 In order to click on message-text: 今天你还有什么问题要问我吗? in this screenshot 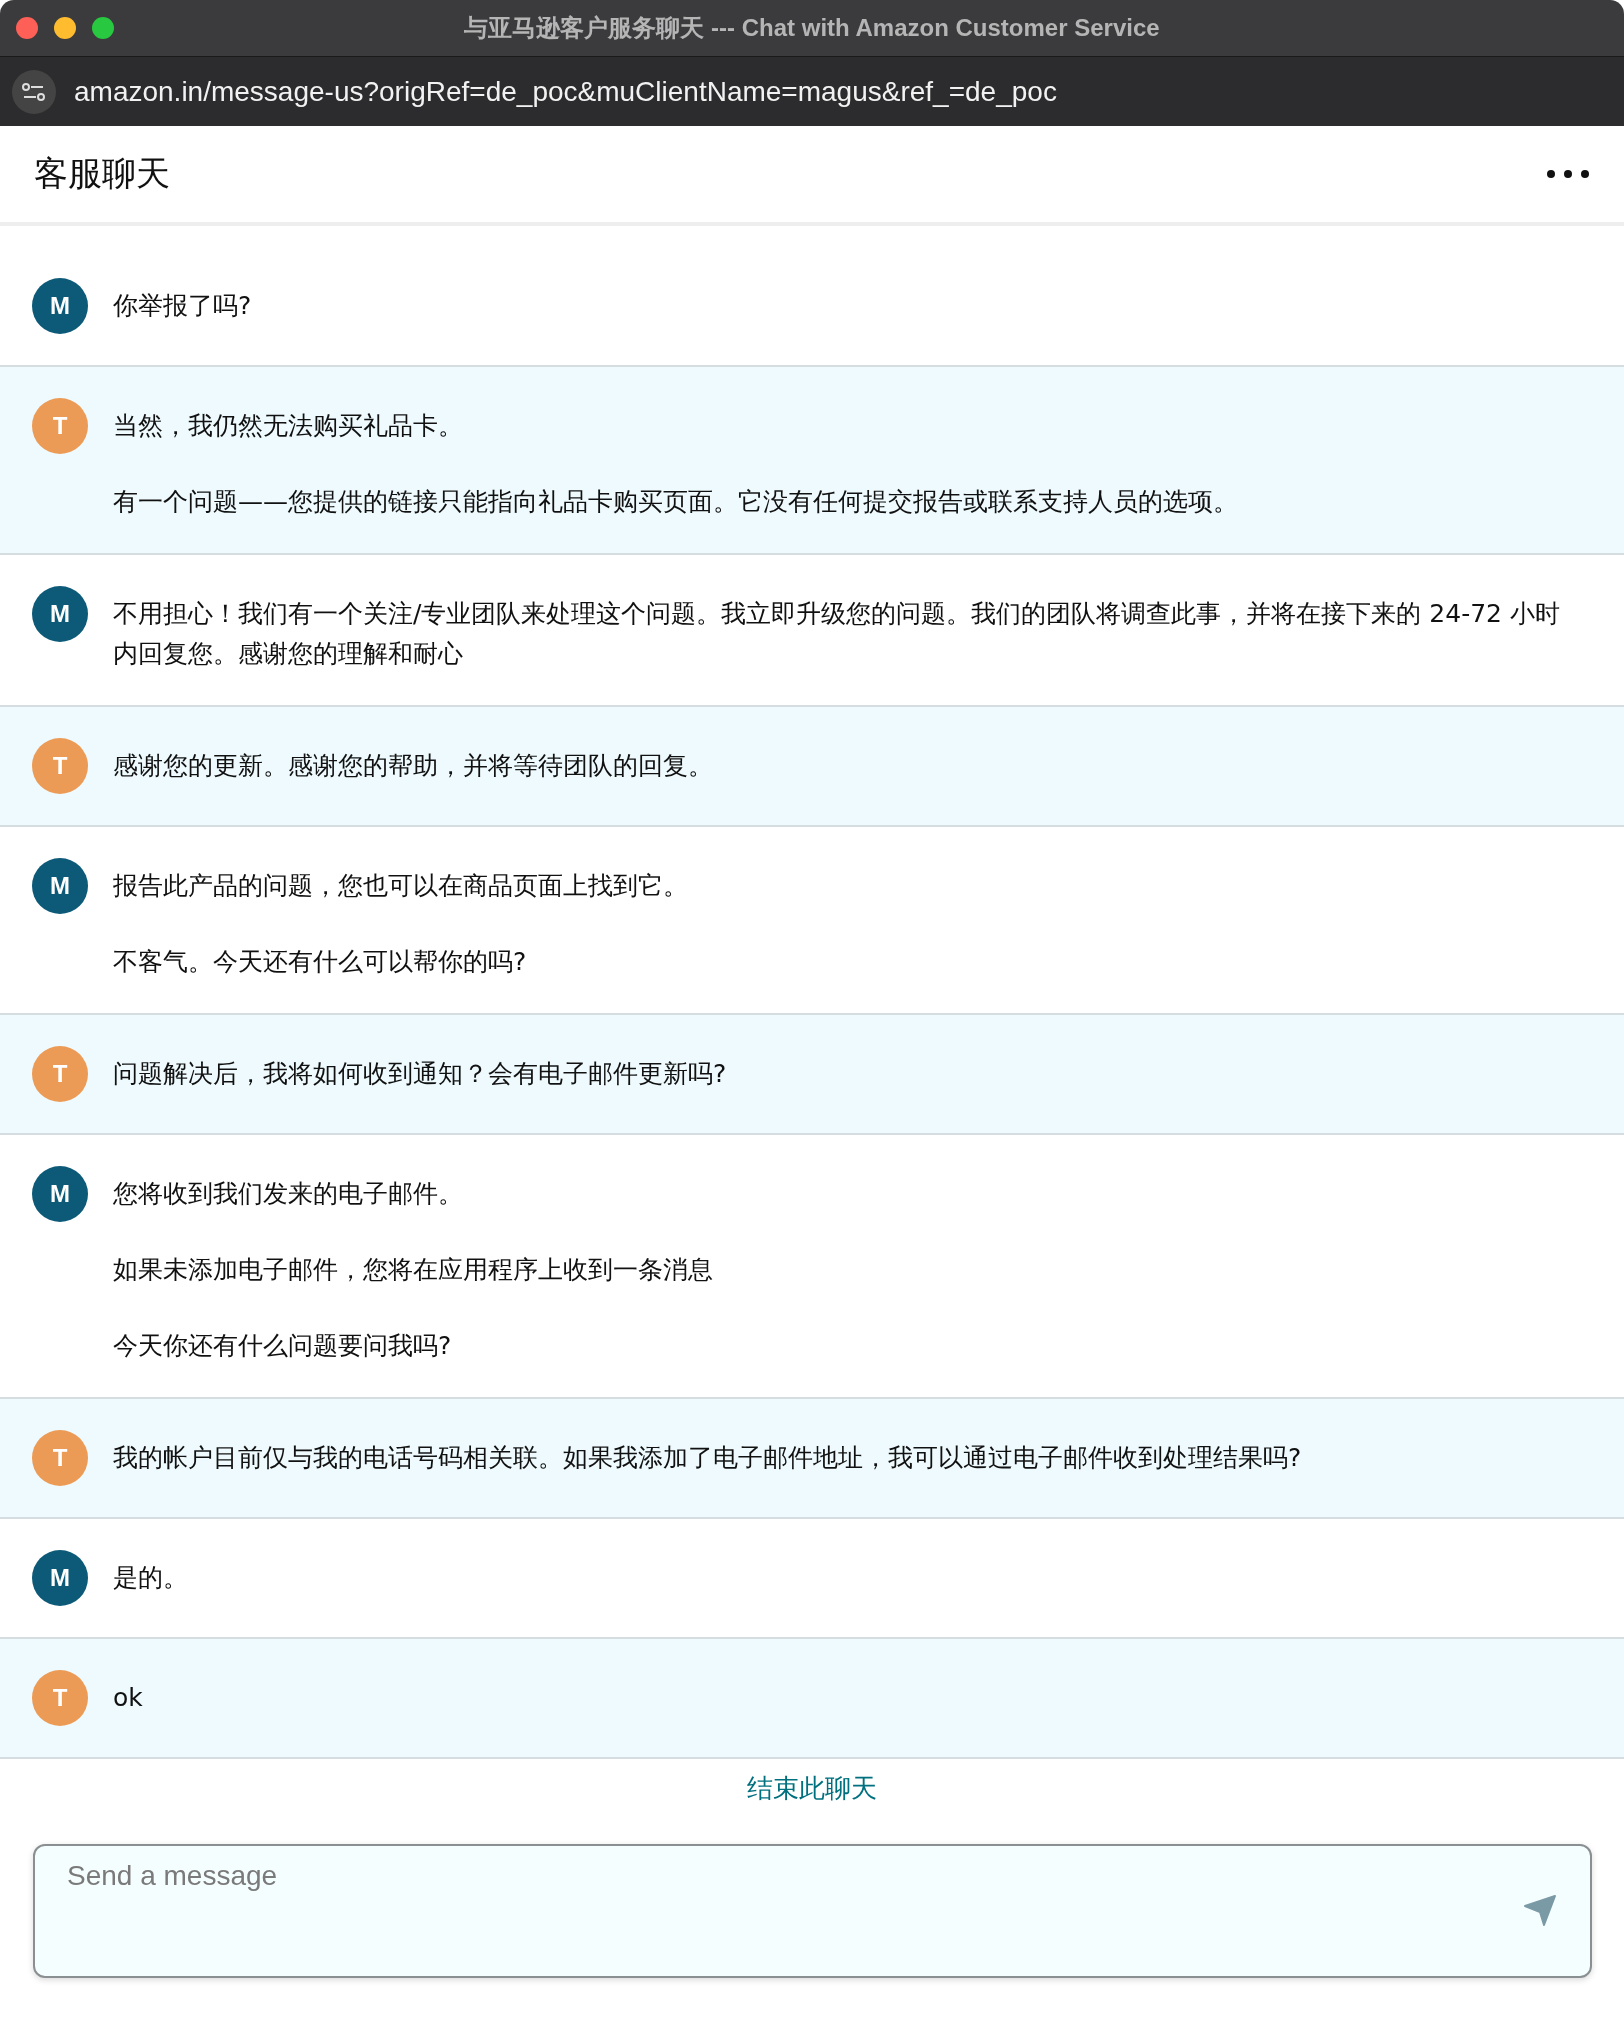, I will do `click(283, 1346)`.